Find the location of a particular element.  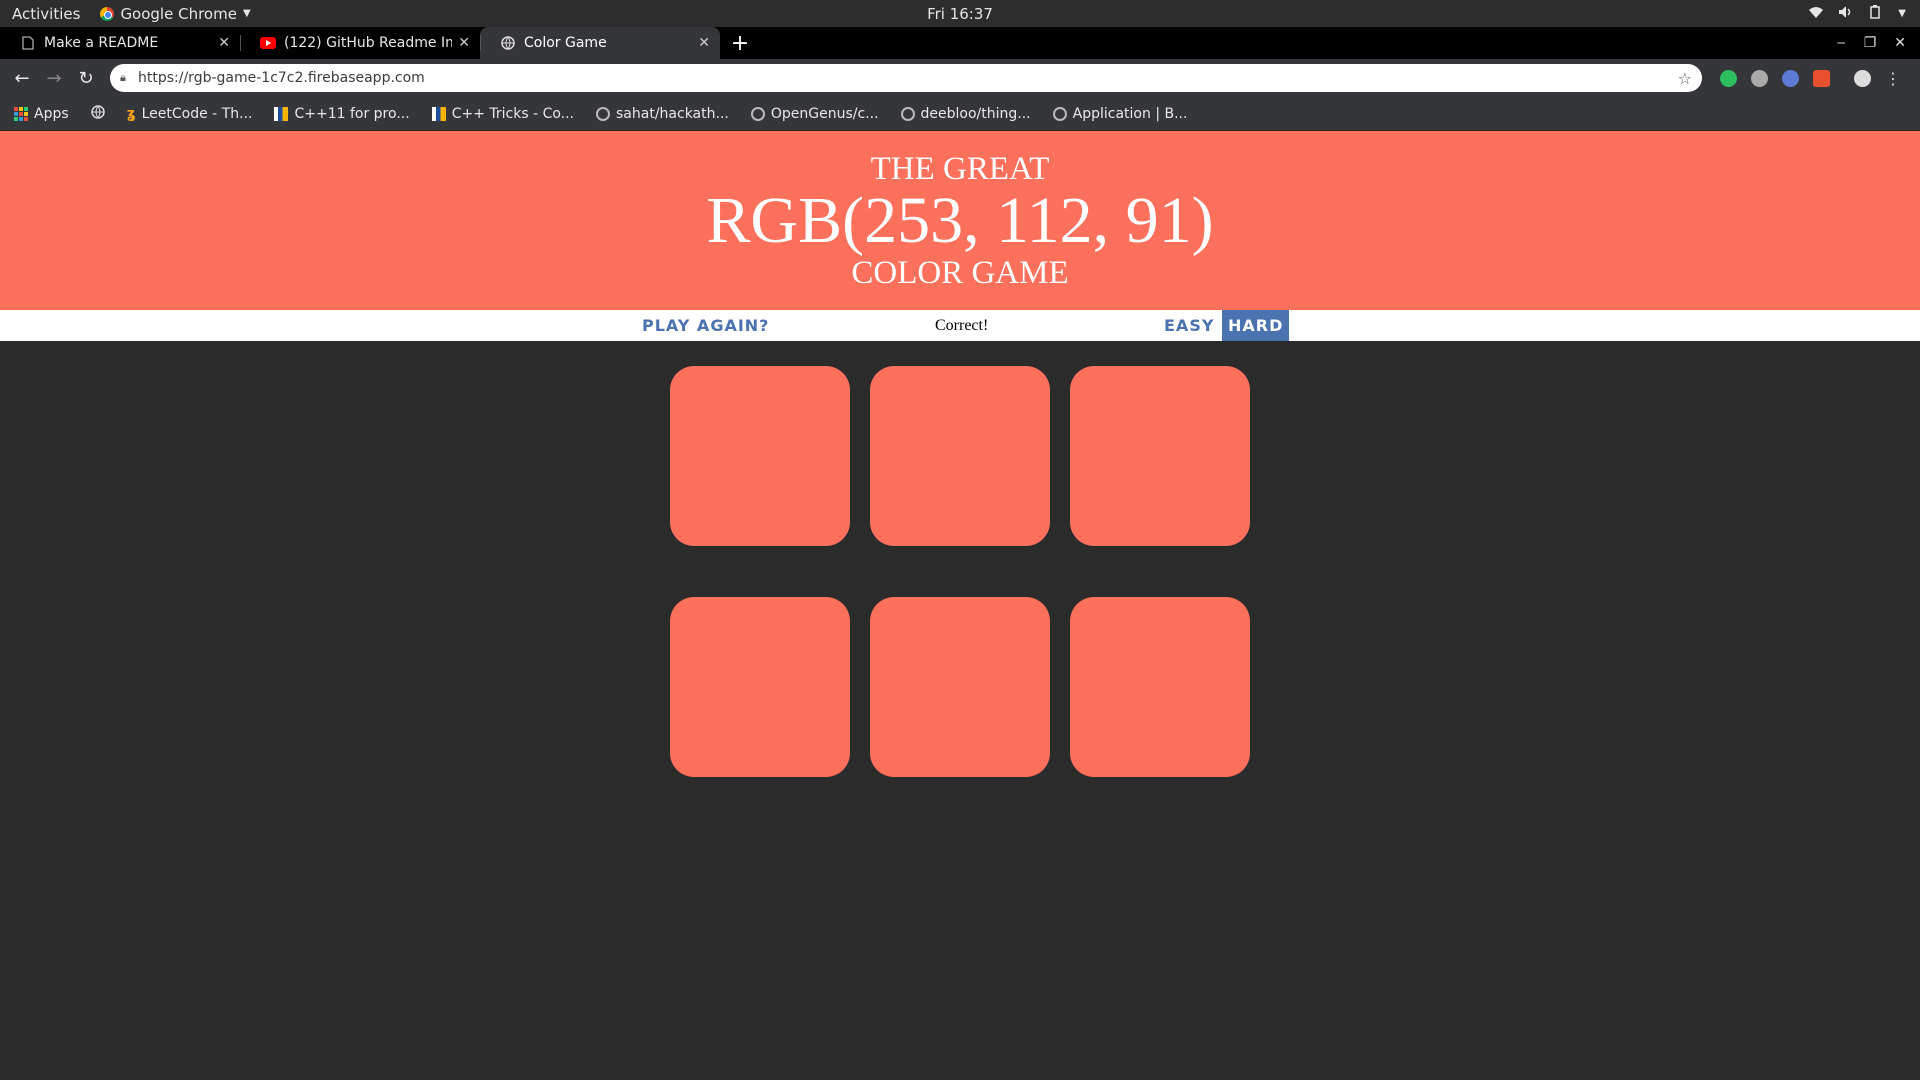

tab-color-game: Color Game ✕ is located at coordinates (600, 43).